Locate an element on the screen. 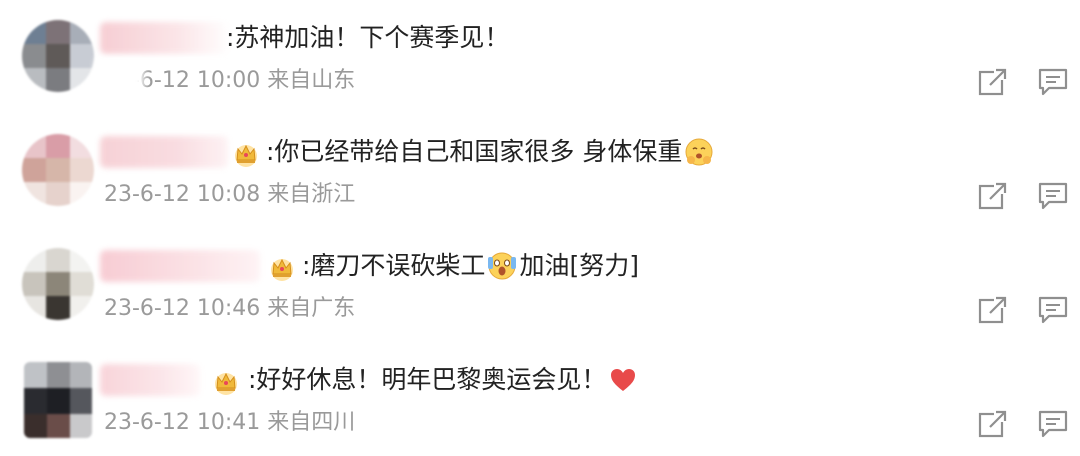 Image resolution: width=1080 pixels, height=456 pixels. comment-meta: 23-6-12 10:41 来自四川 is located at coordinates (229, 423).